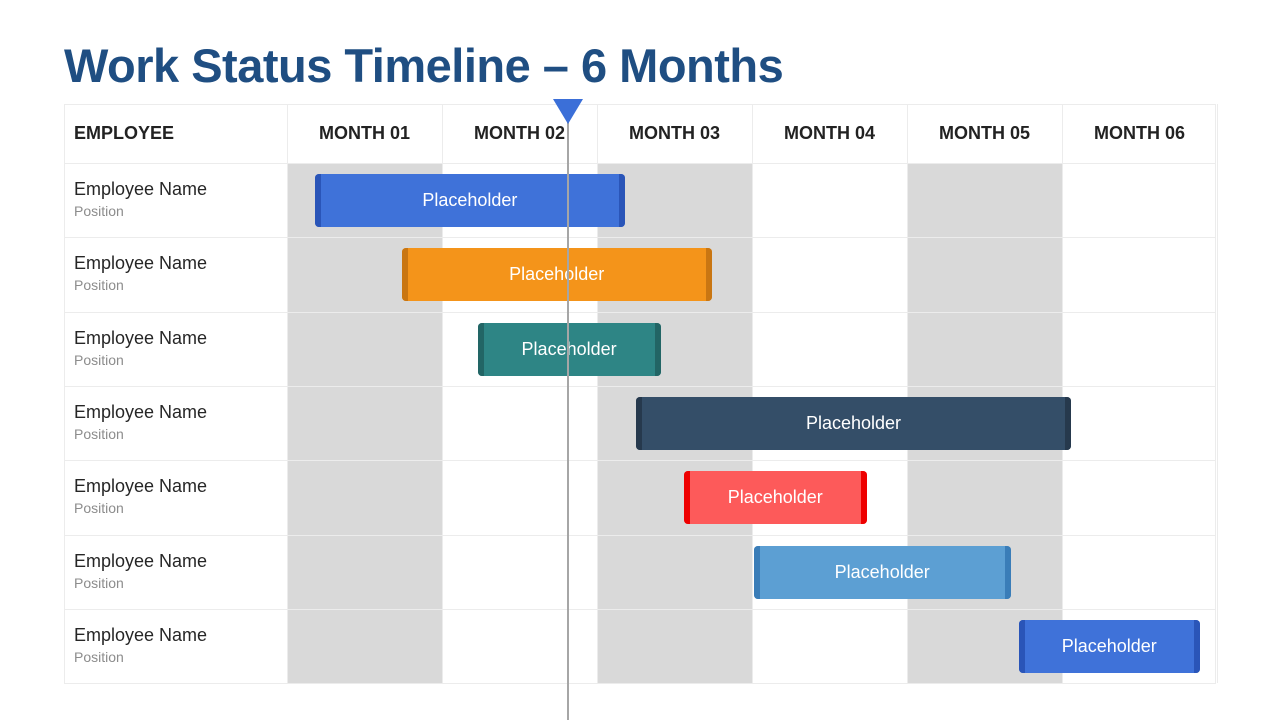  What do you see at coordinates (567, 111) in the screenshot?
I see `current-time-marker-triangle-icon` at bounding box center [567, 111].